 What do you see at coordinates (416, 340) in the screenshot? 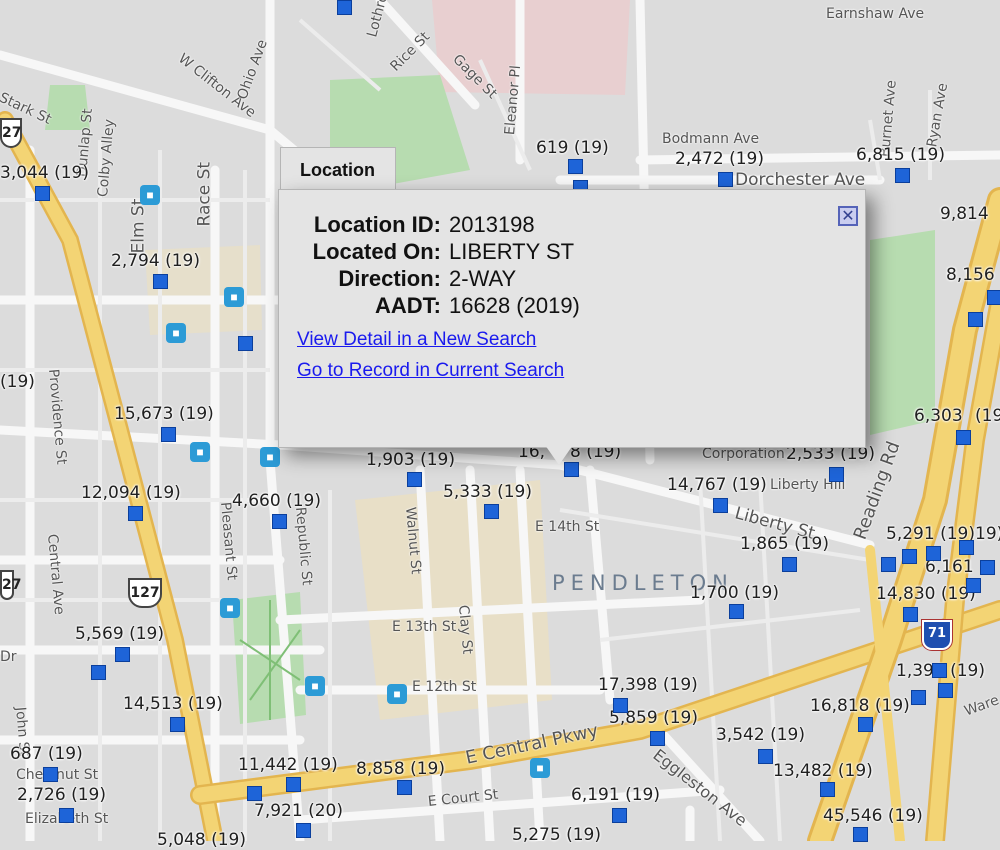
I see `view-detail-link: View Detail in a New Search` at bounding box center [416, 340].